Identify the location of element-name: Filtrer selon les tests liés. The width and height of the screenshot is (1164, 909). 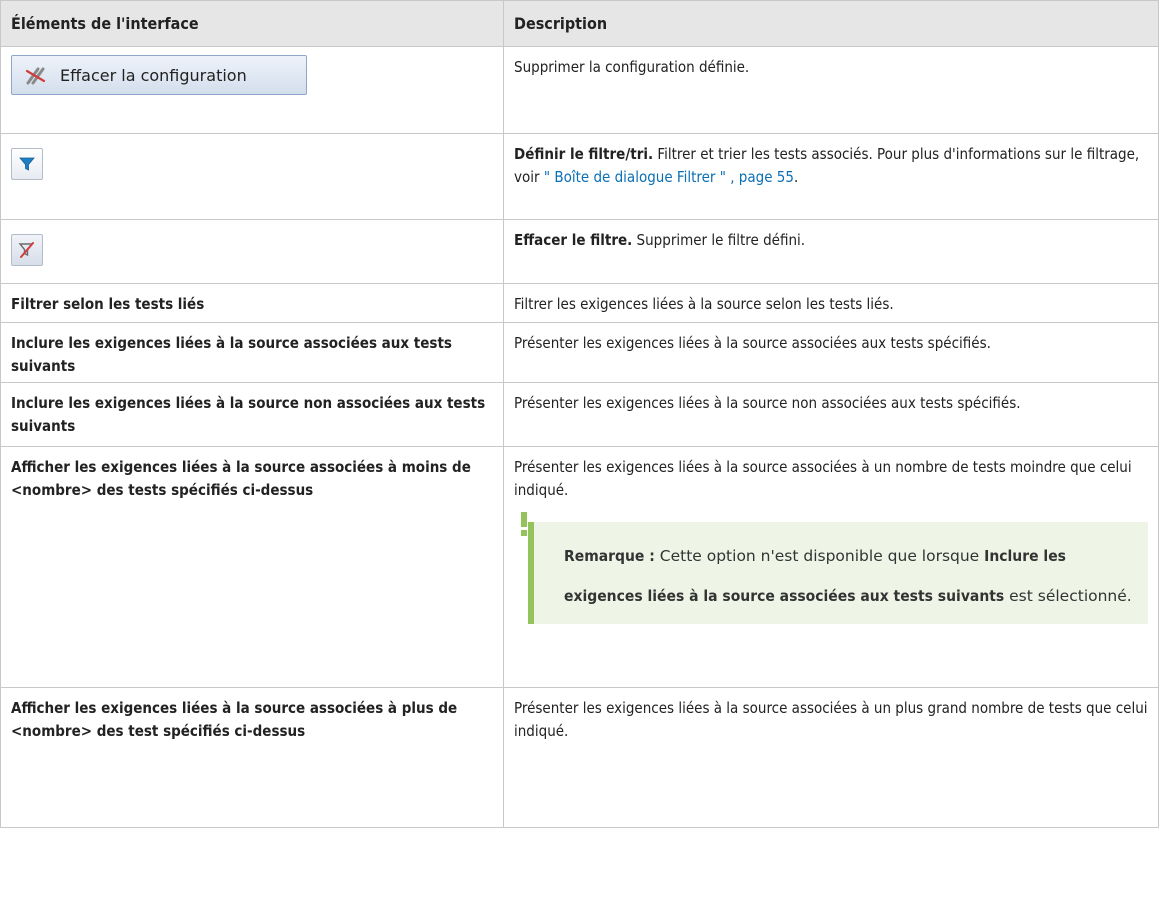
(108, 304).